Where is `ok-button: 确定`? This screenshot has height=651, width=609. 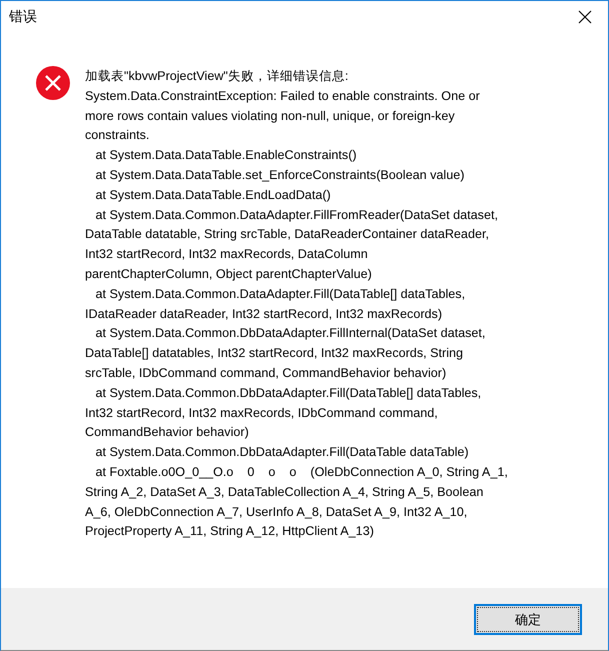 ok-button: 确定 is located at coordinates (528, 619).